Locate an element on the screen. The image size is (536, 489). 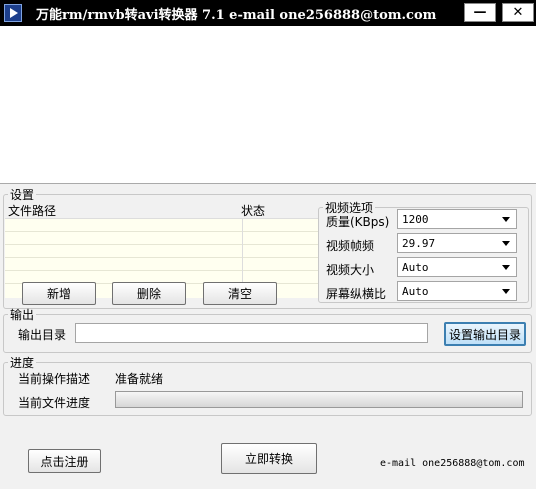
convert-now-button: 立即转换 is located at coordinates (269, 458).